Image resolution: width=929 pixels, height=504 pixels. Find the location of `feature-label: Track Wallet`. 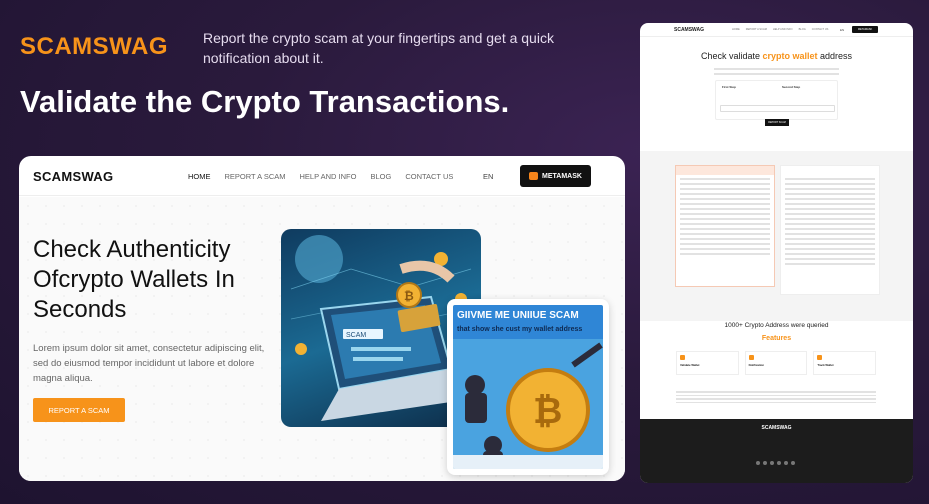

feature-label: Track Wallet is located at coordinates (825, 365).